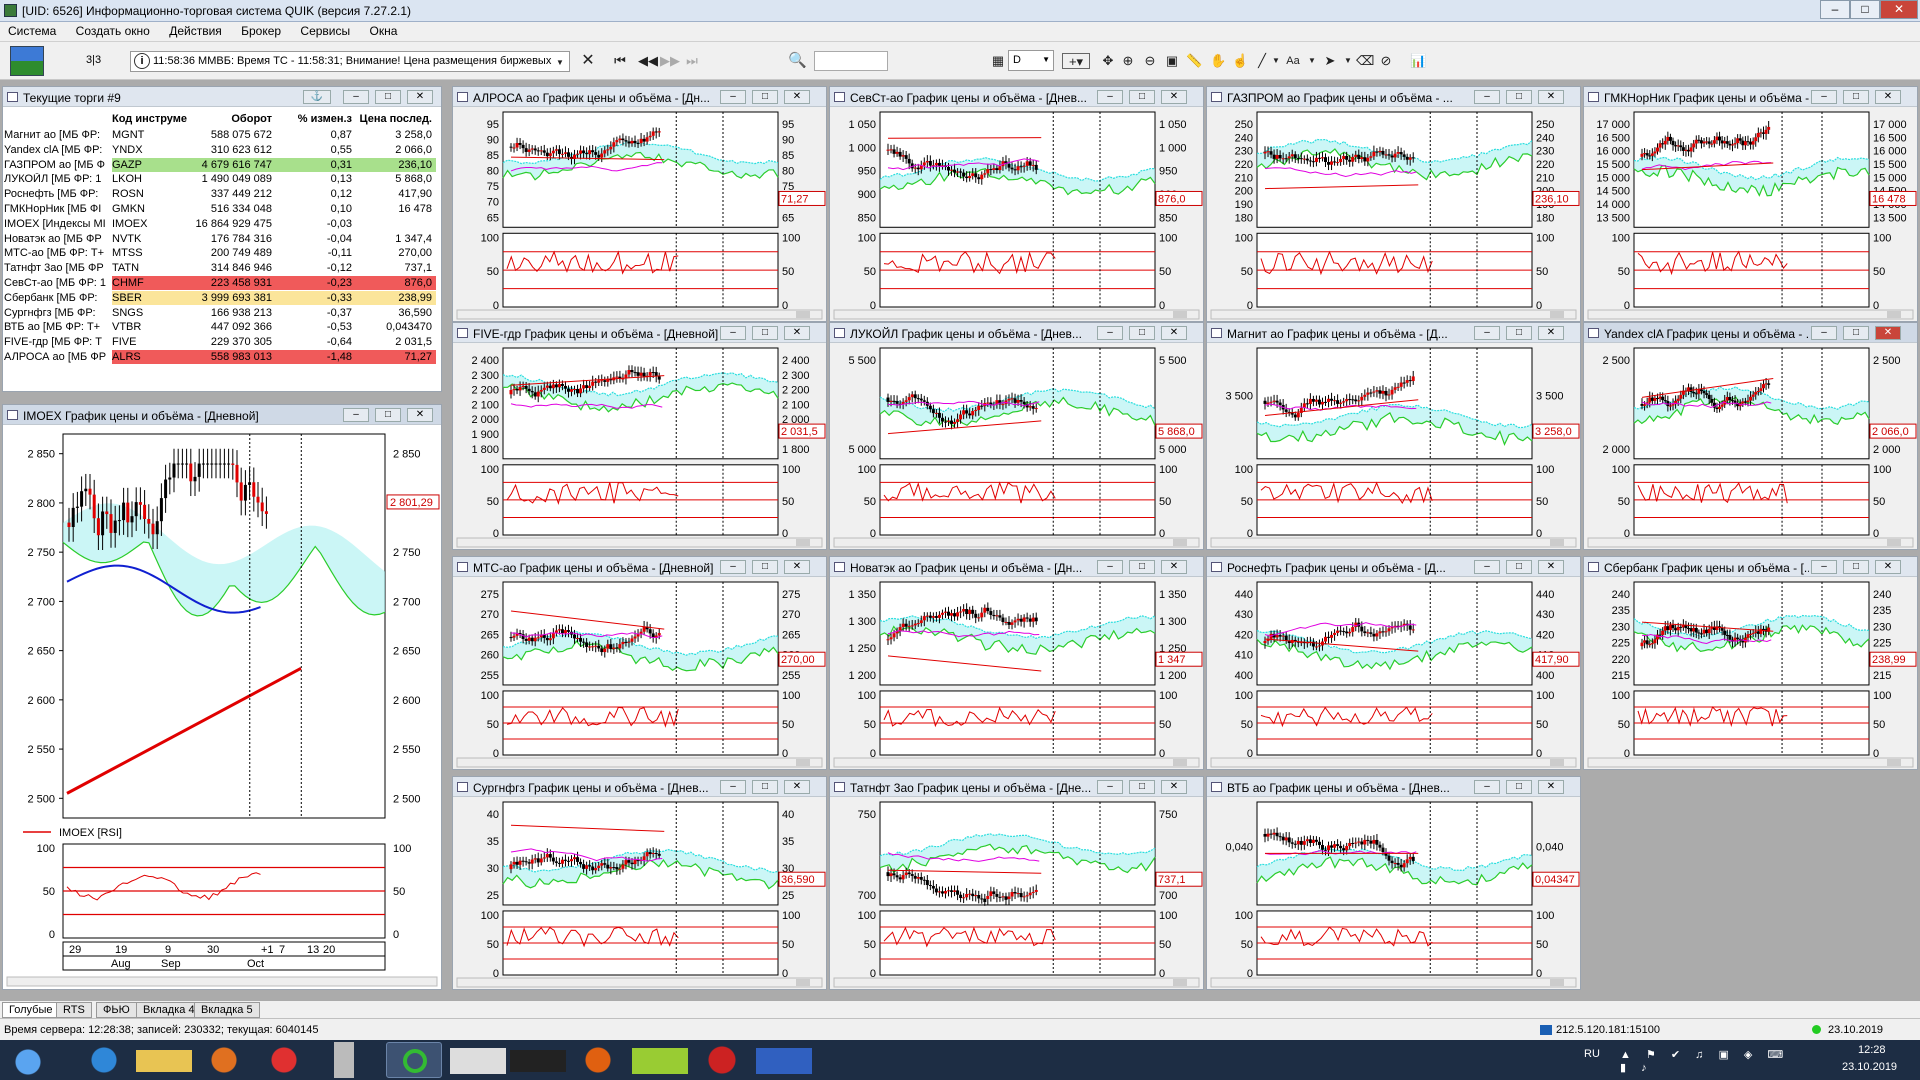 The image size is (1920, 1080). I want to click on menu-windows: Окна, so click(383, 30).